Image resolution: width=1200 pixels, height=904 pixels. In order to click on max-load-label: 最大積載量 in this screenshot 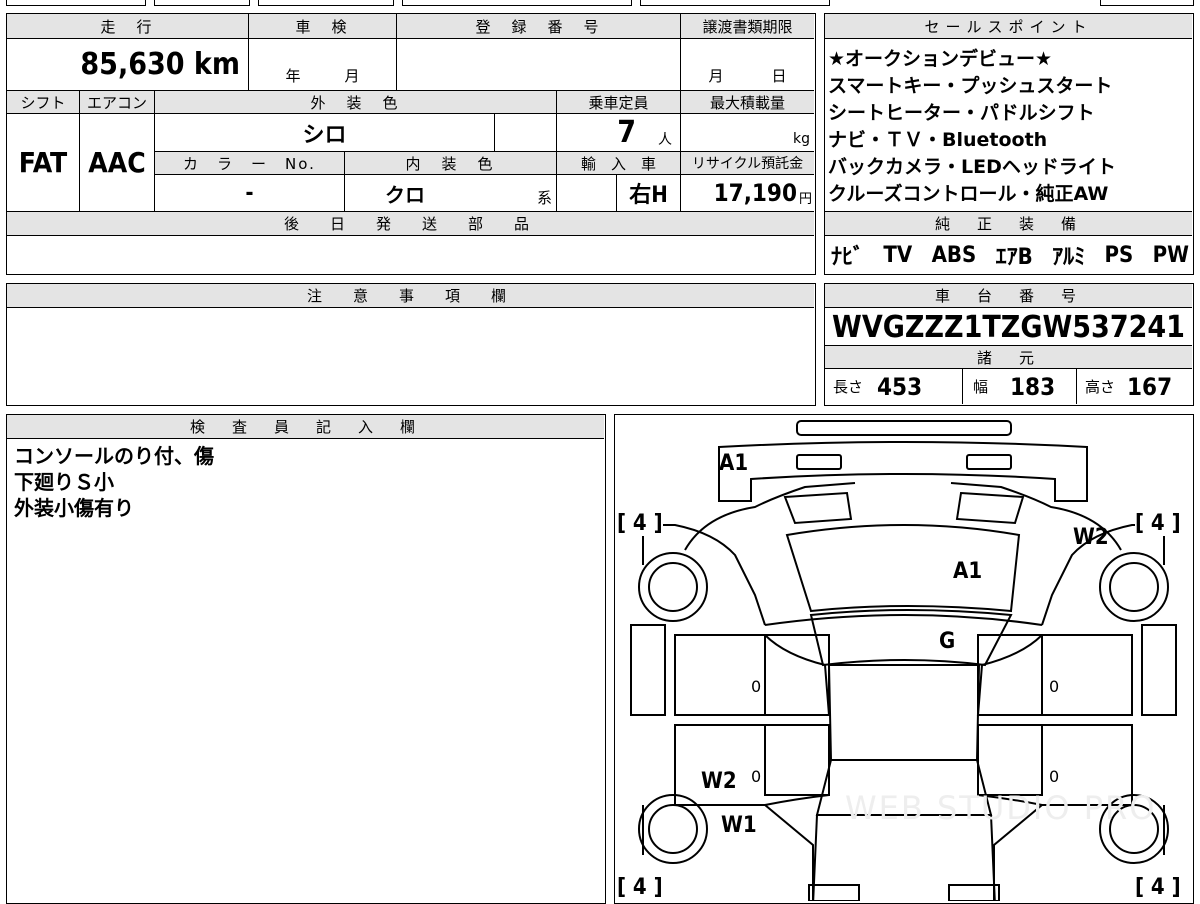, I will do `click(747, 102)`.